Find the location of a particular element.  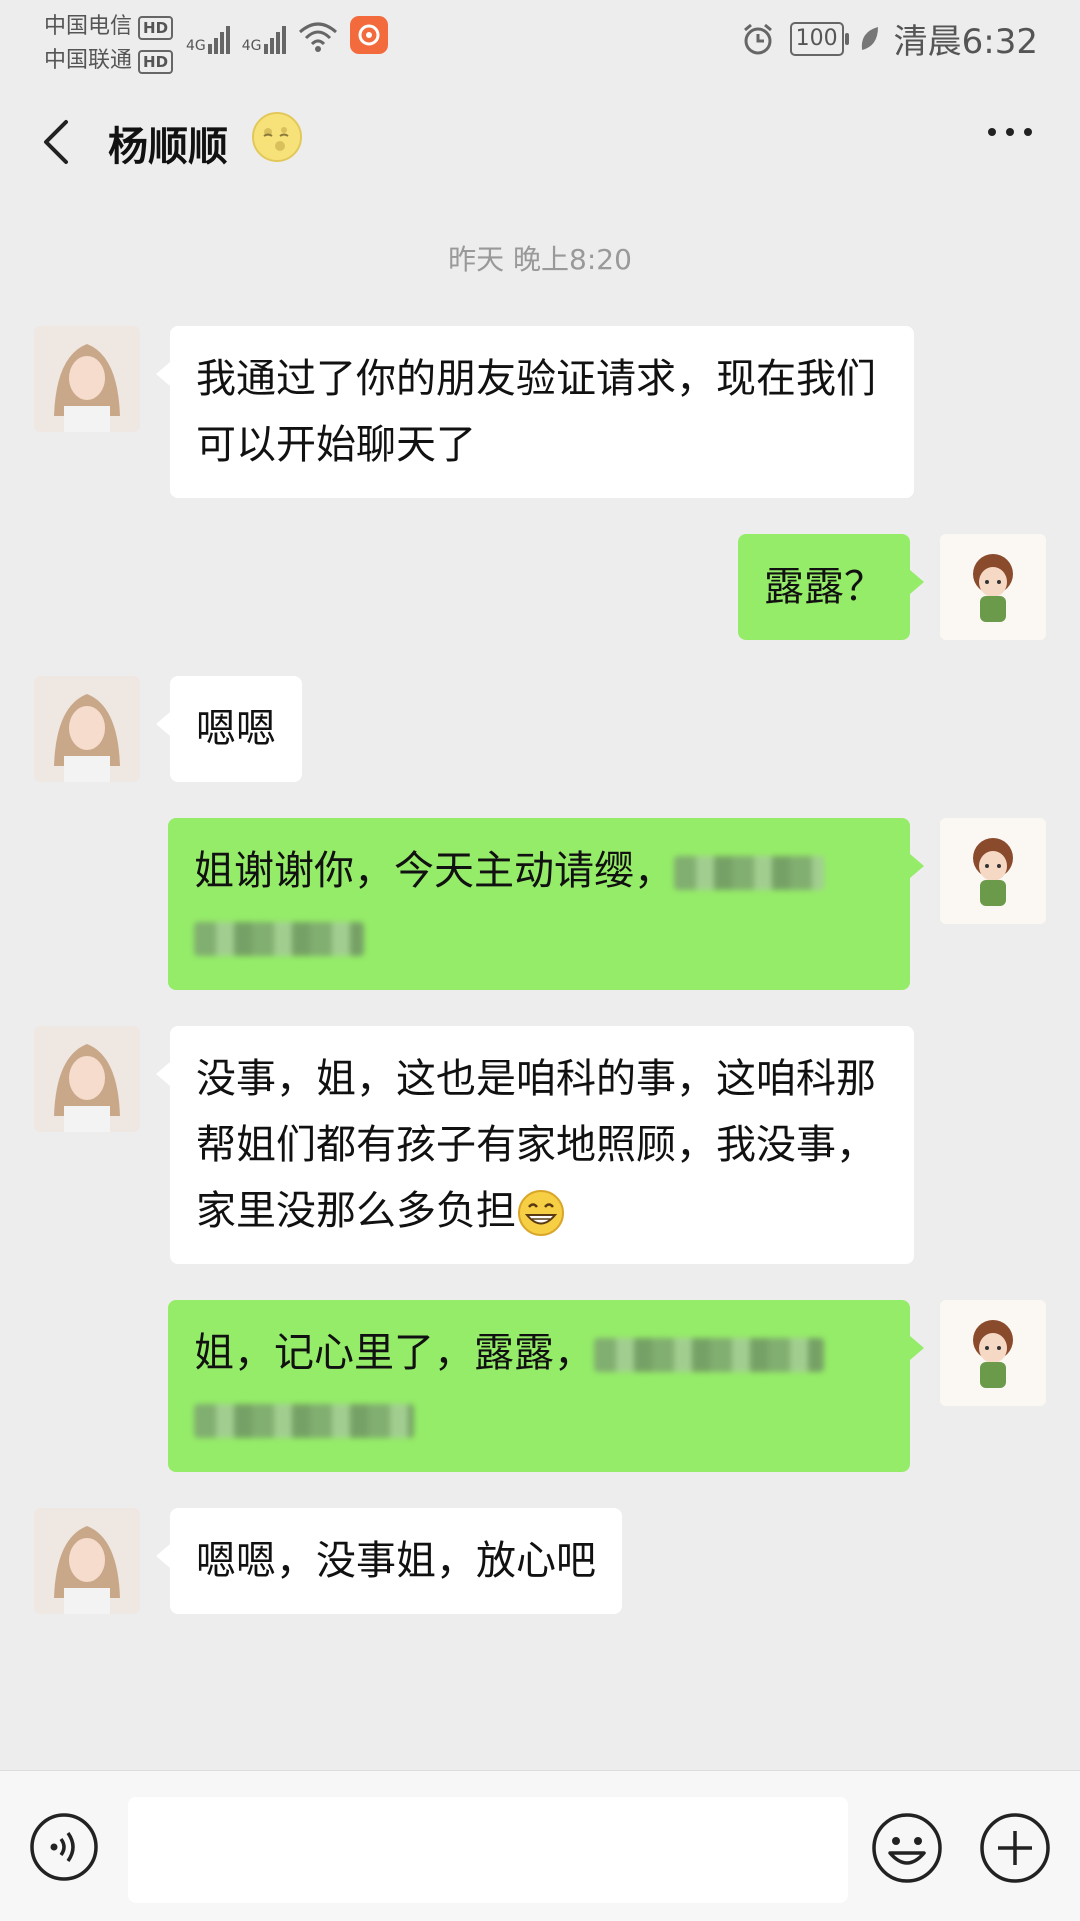

signal-icon-2: 4G is located at coordinates (264, 40).